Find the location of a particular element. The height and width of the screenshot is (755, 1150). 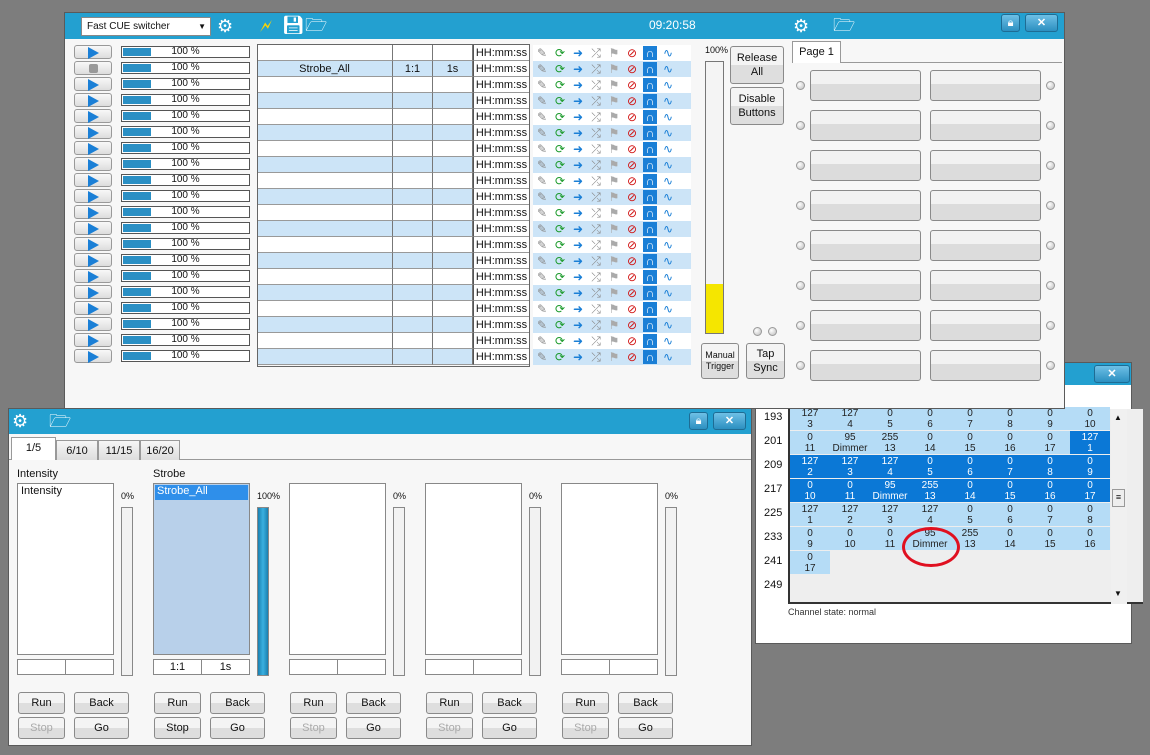

close-button: ✕ is located at coordinates (1112, 374).